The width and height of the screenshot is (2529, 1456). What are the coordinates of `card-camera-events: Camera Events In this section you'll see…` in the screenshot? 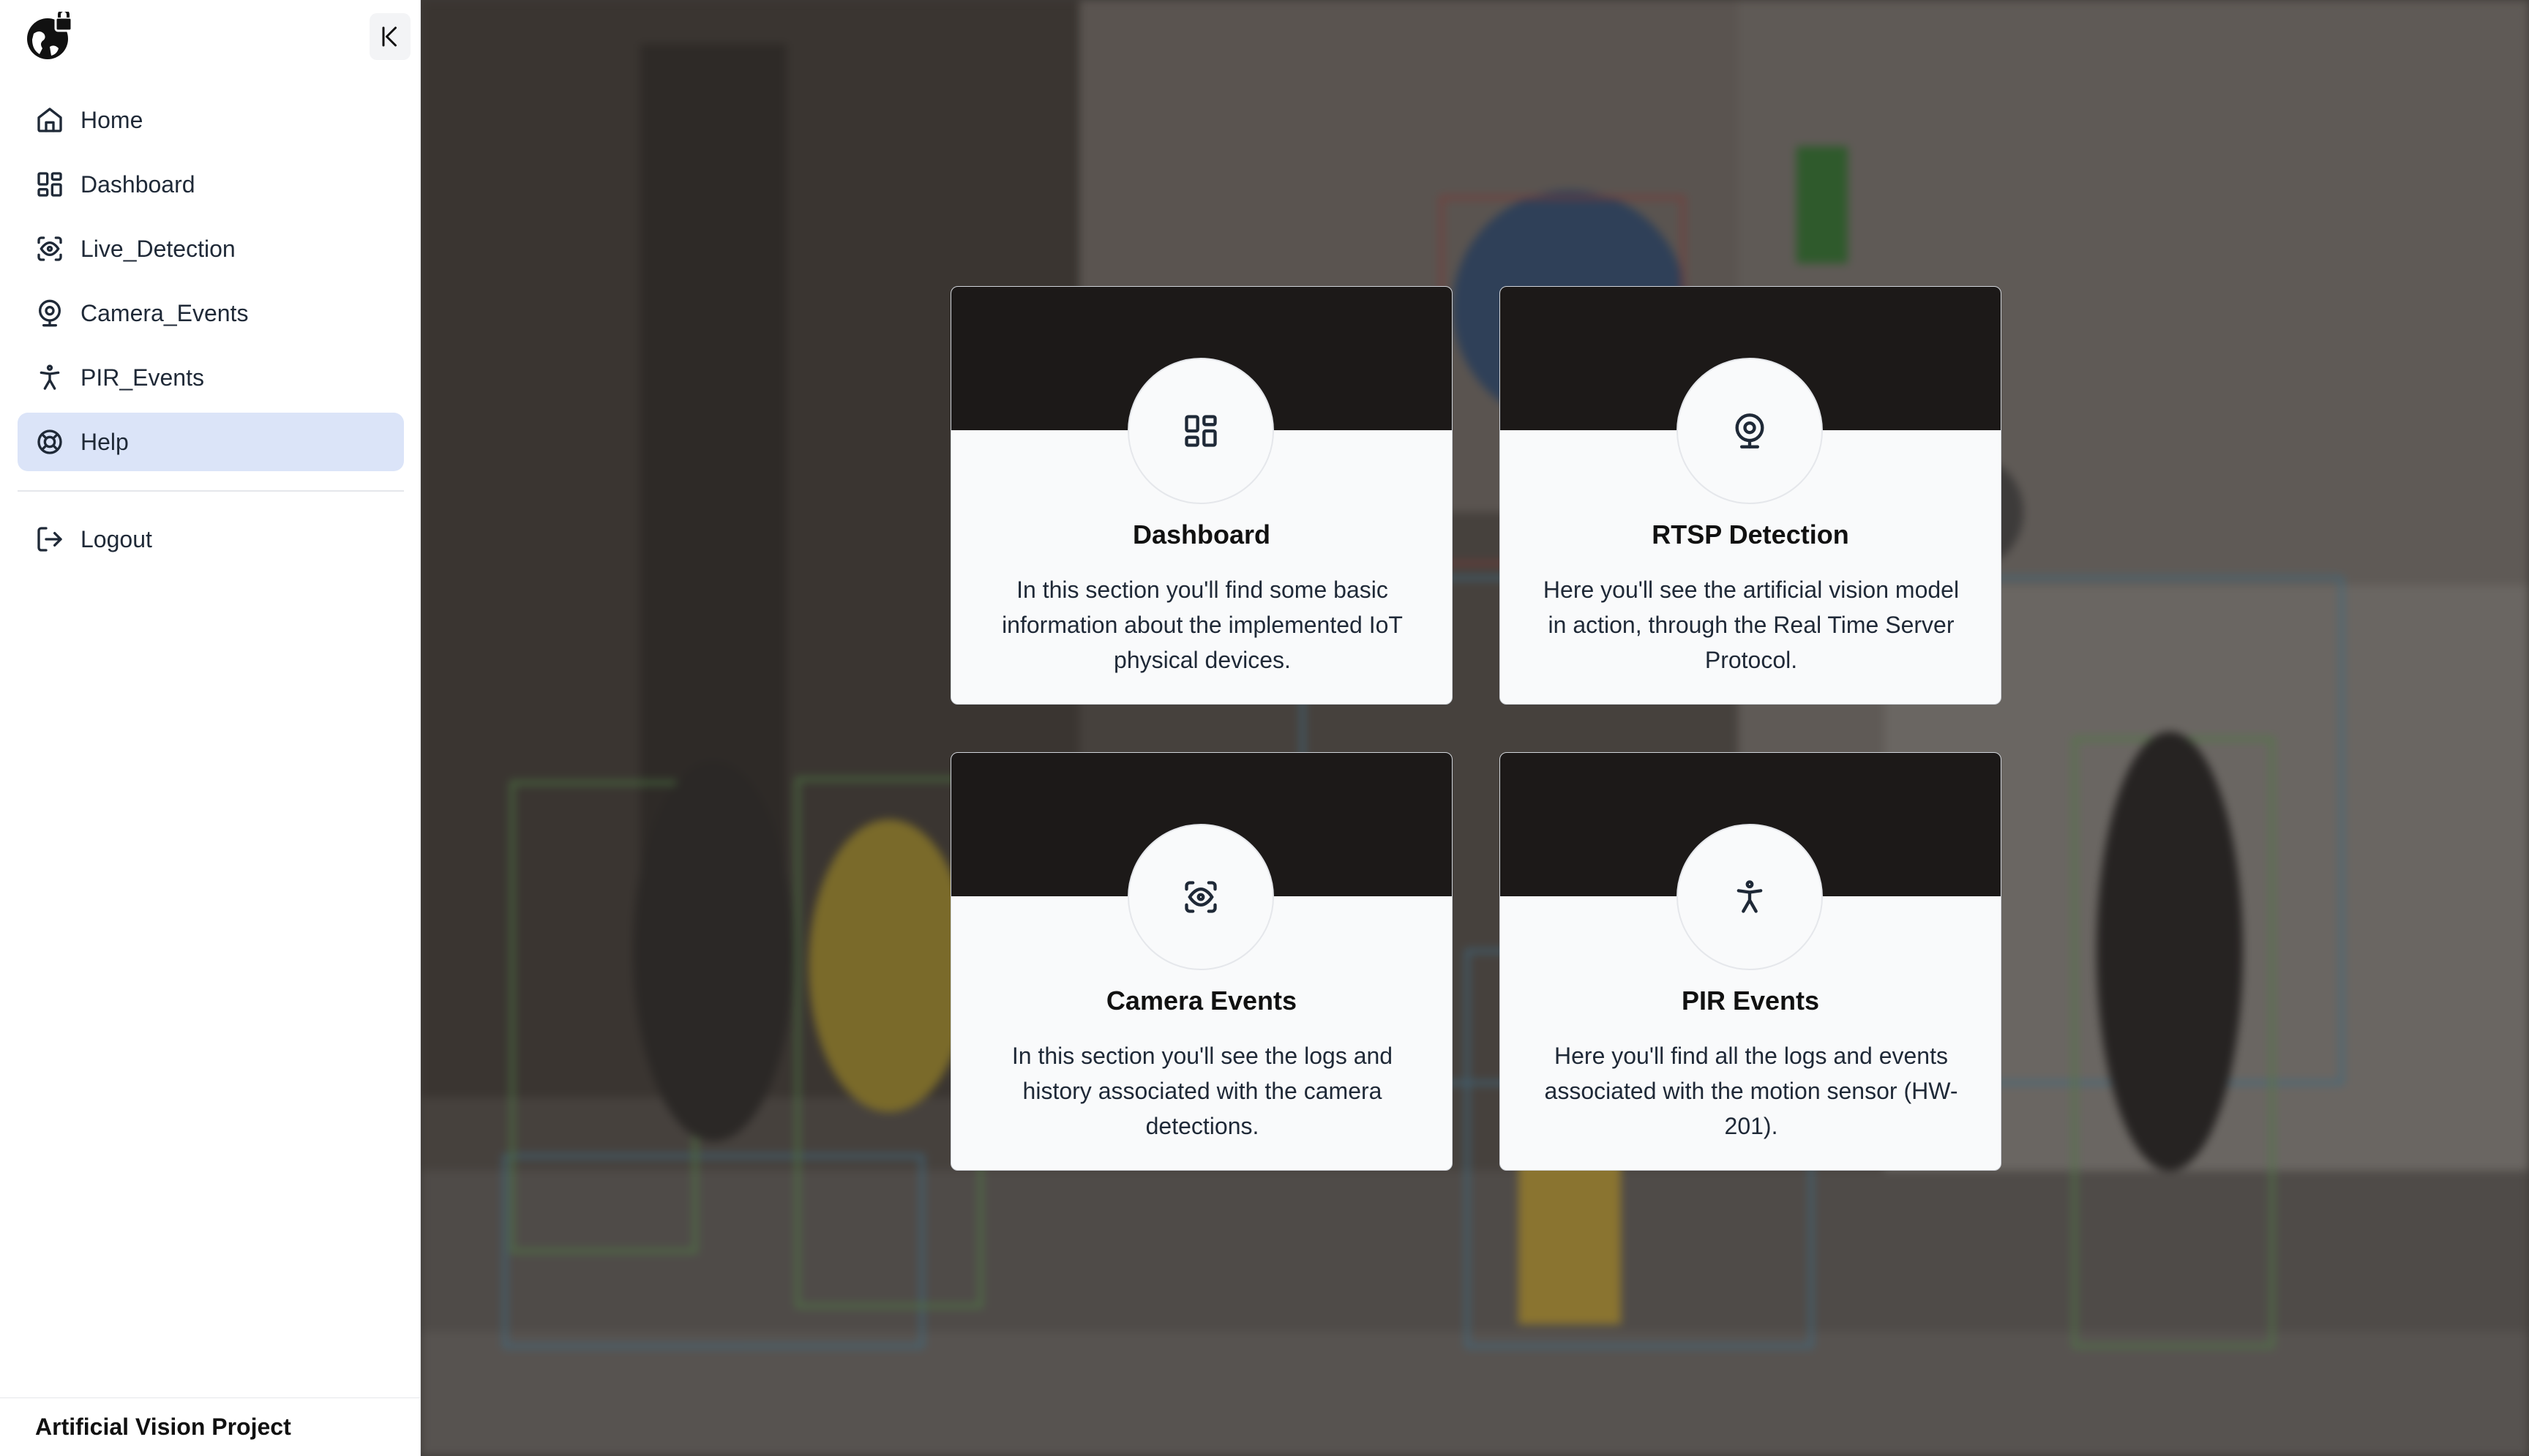 It's located at (1202, 961).